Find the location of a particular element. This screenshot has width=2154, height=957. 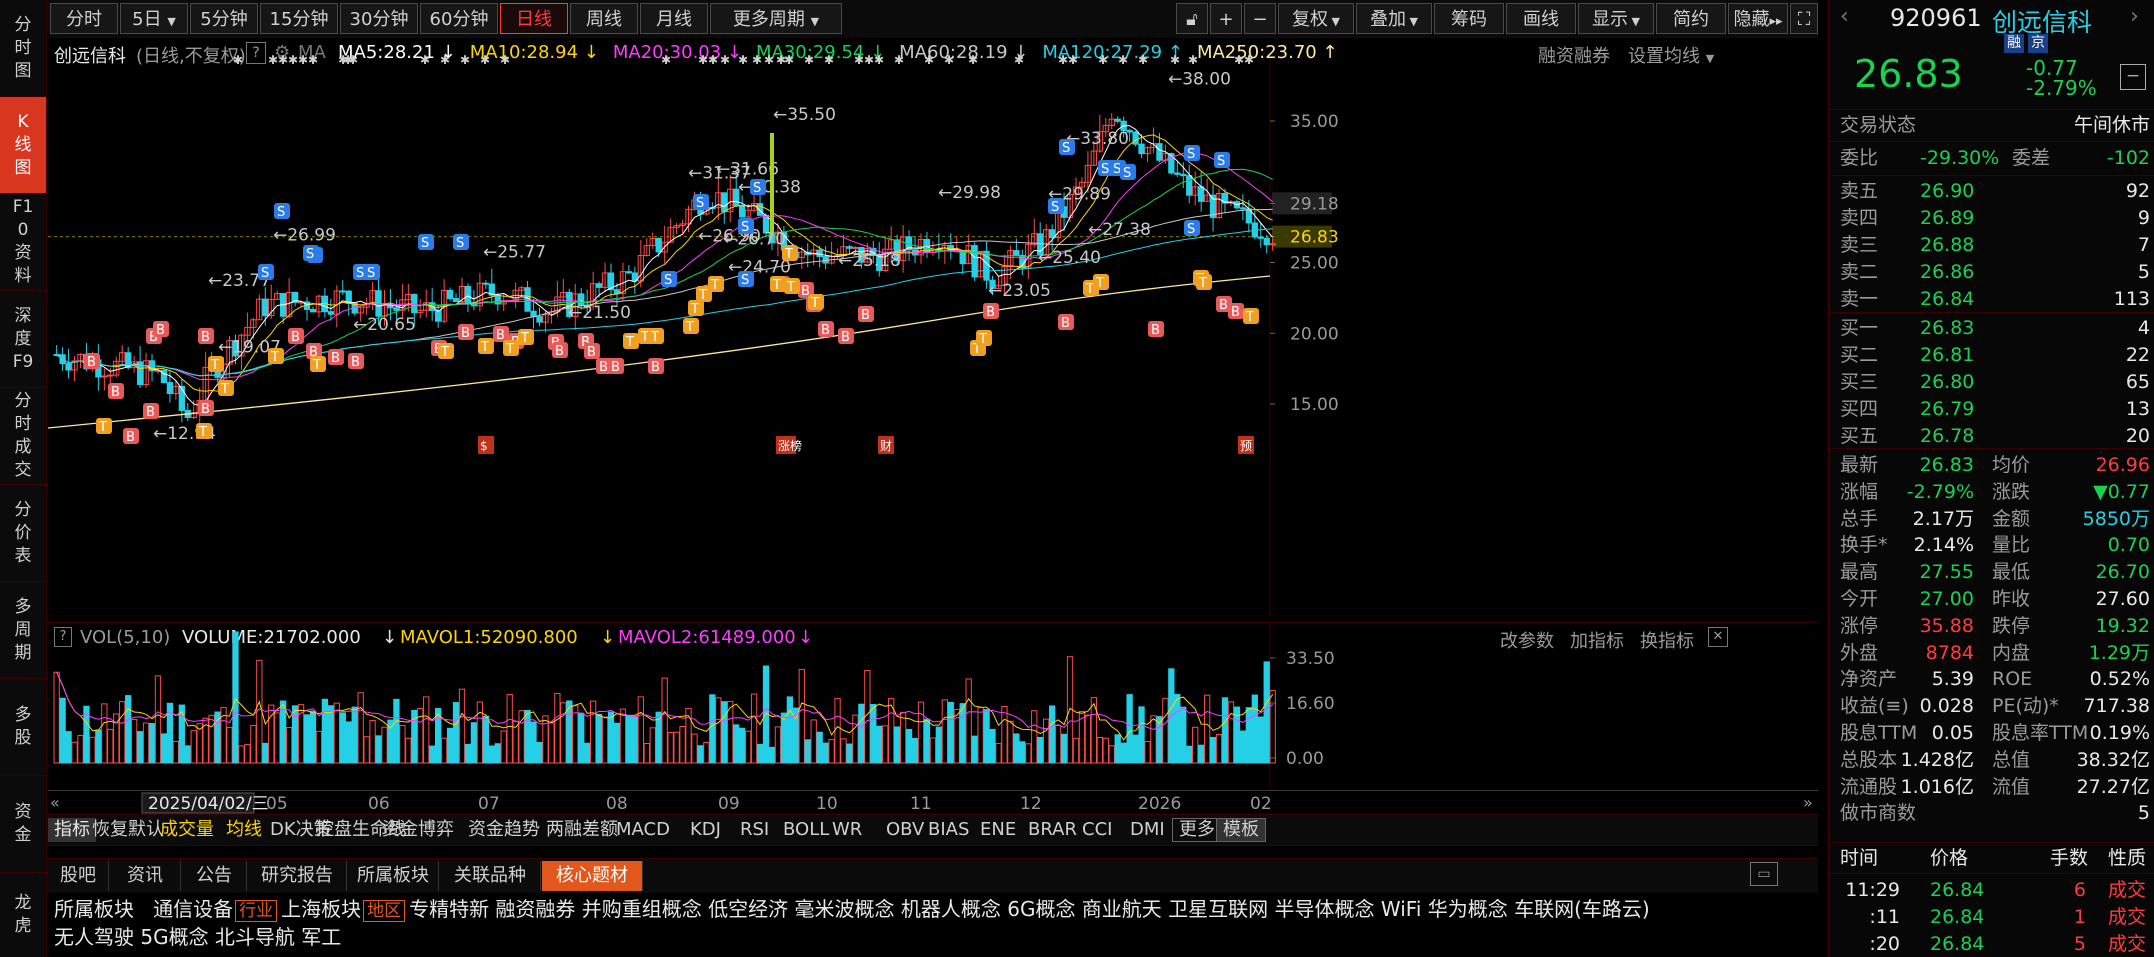

plus-icon: + is located at coordinates (1226, 18).